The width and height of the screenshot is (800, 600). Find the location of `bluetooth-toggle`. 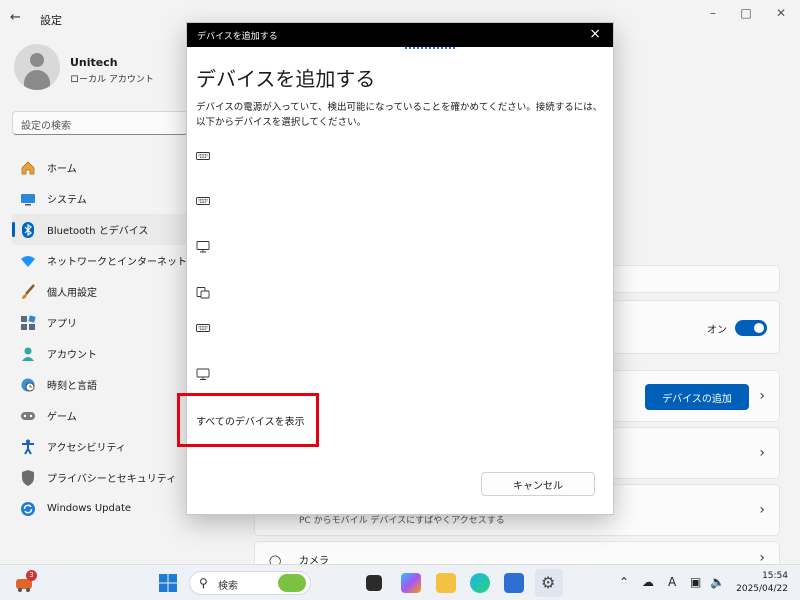

bluetooth-toggle is located at coordinates (751, 328).